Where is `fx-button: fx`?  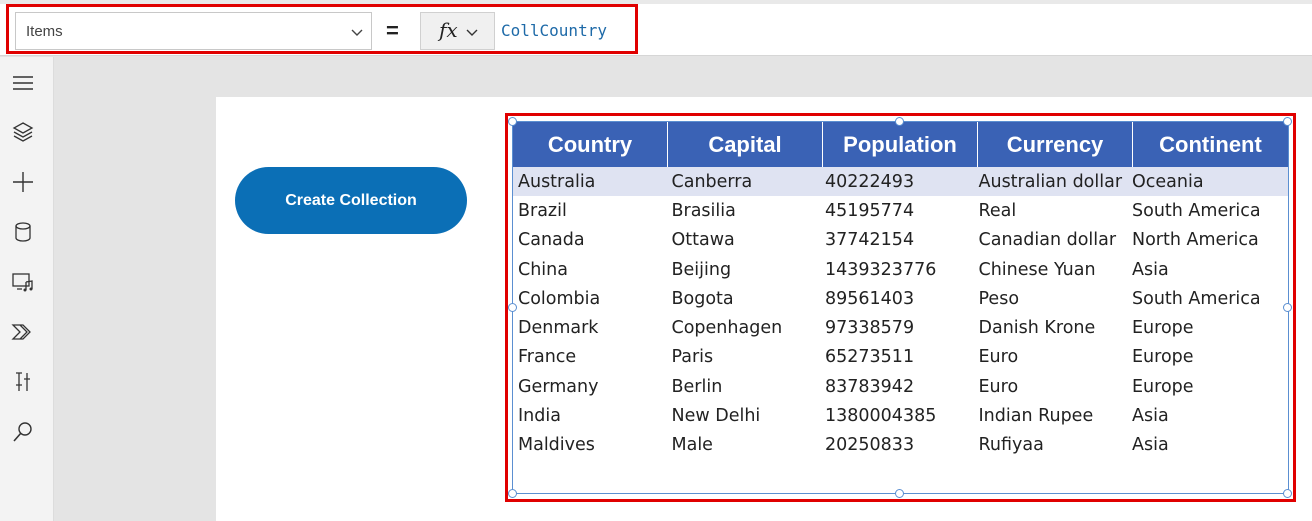 fx-button: fx is located at coordinates (457, 31).